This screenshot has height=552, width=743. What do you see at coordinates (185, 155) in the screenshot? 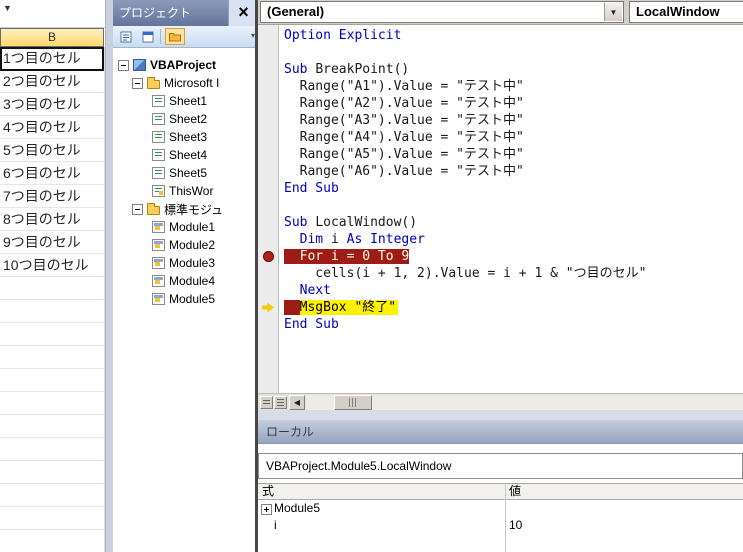
I see `tree-item: Sheet4` at bounding box center [185, 155].